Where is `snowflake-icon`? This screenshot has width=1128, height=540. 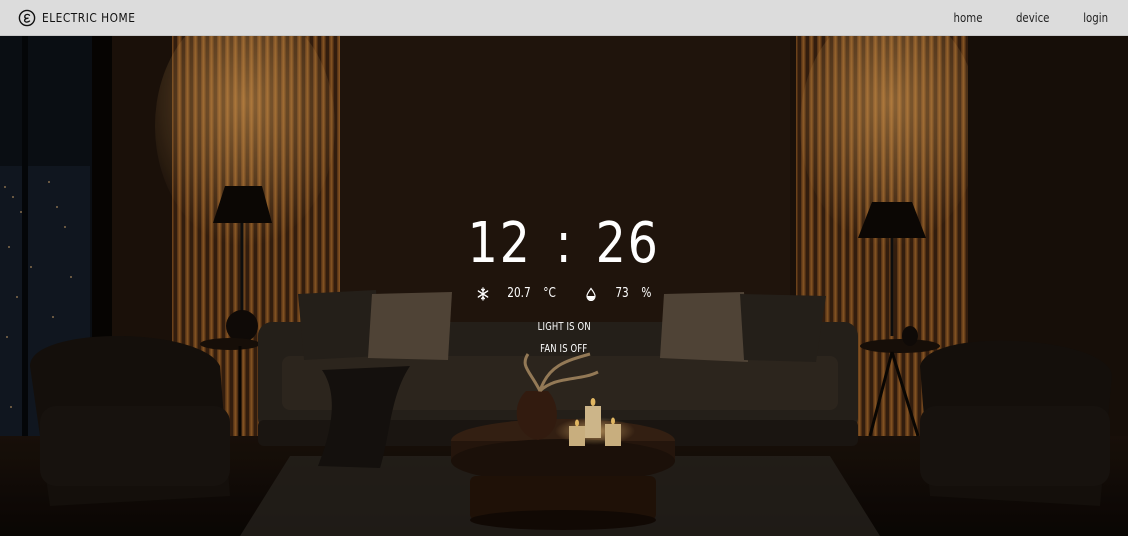 snowflake-icon is located at coordinates (483, 293).